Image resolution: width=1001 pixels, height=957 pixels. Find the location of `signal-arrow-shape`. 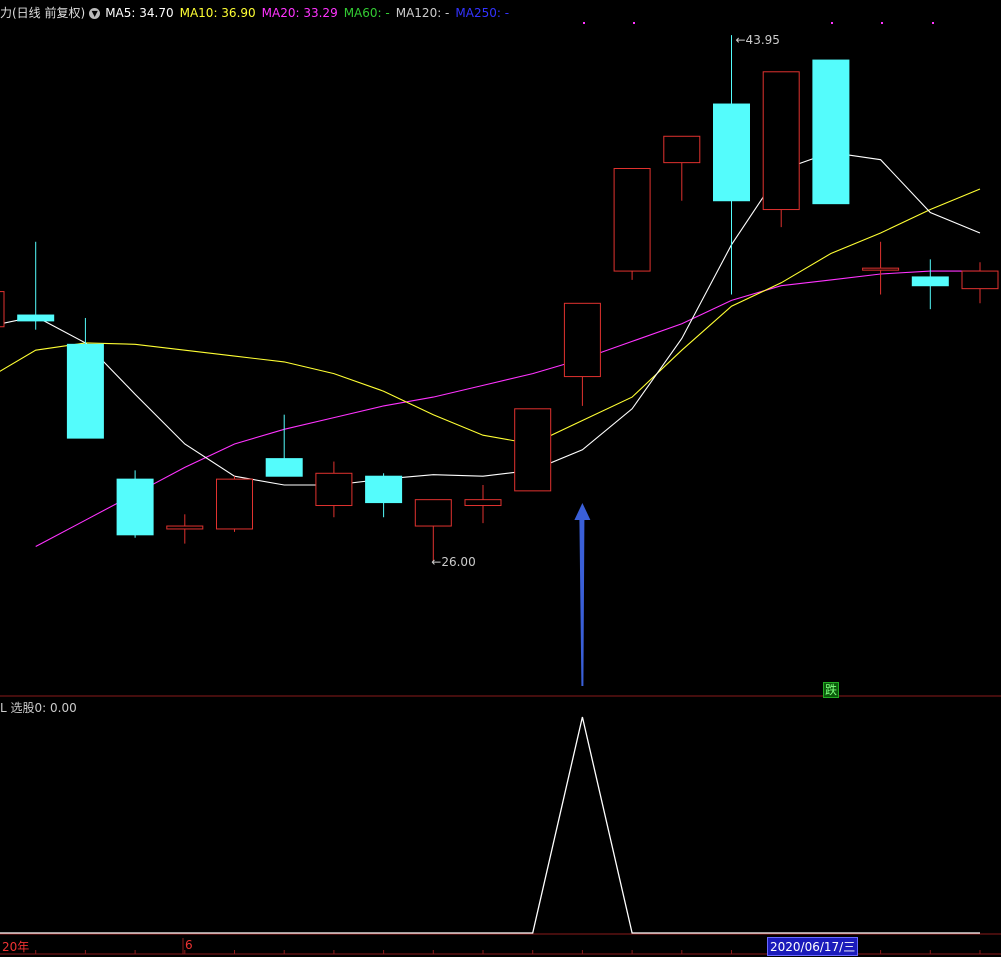

signal-arrow-shape is located at coordinates (582, 594).